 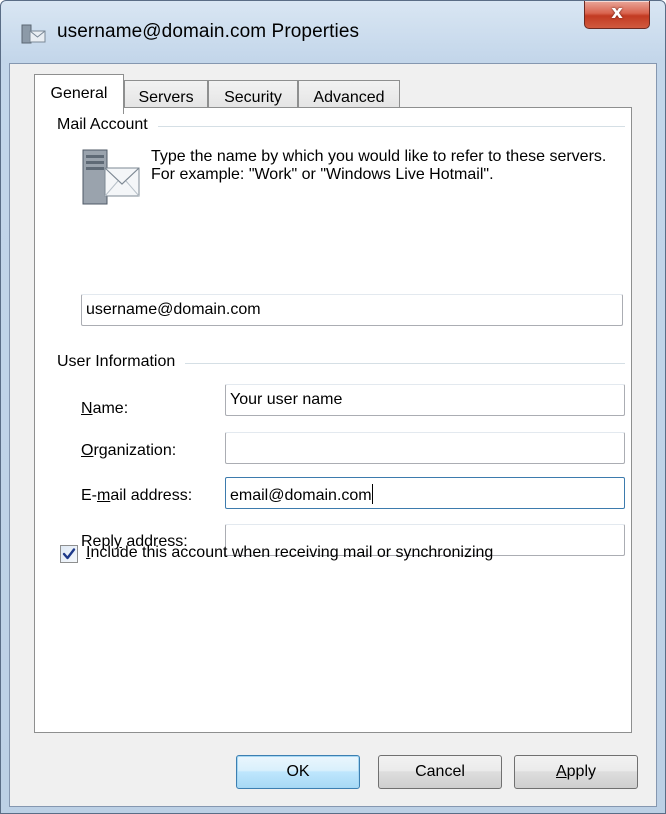 I want to click on tab-servers-label: Servers, so click(x=166, y=97).